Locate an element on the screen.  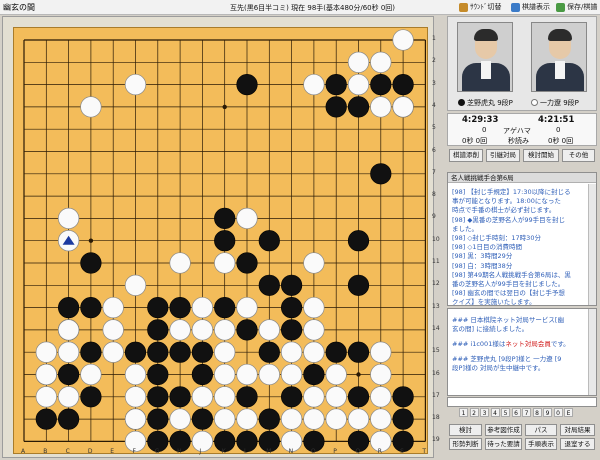
black-time: 4:21:51 is located at coordinates (556, 120).